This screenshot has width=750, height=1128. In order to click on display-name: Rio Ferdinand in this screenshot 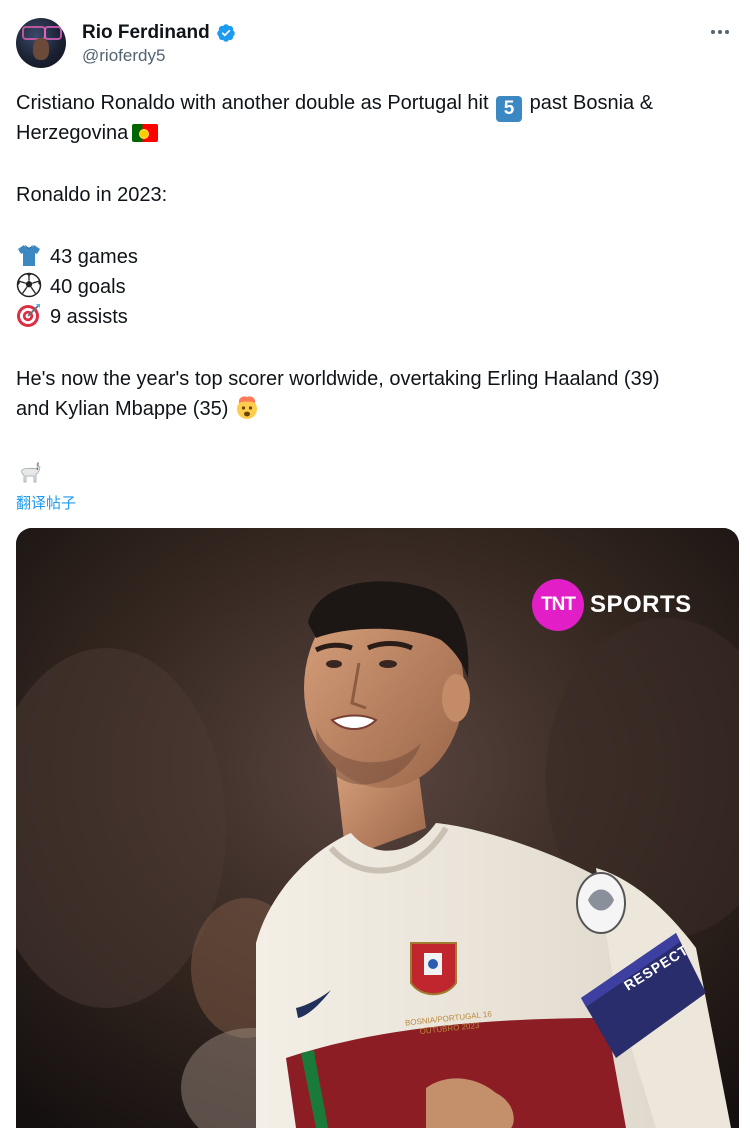, I will do `click(146, 33)`.